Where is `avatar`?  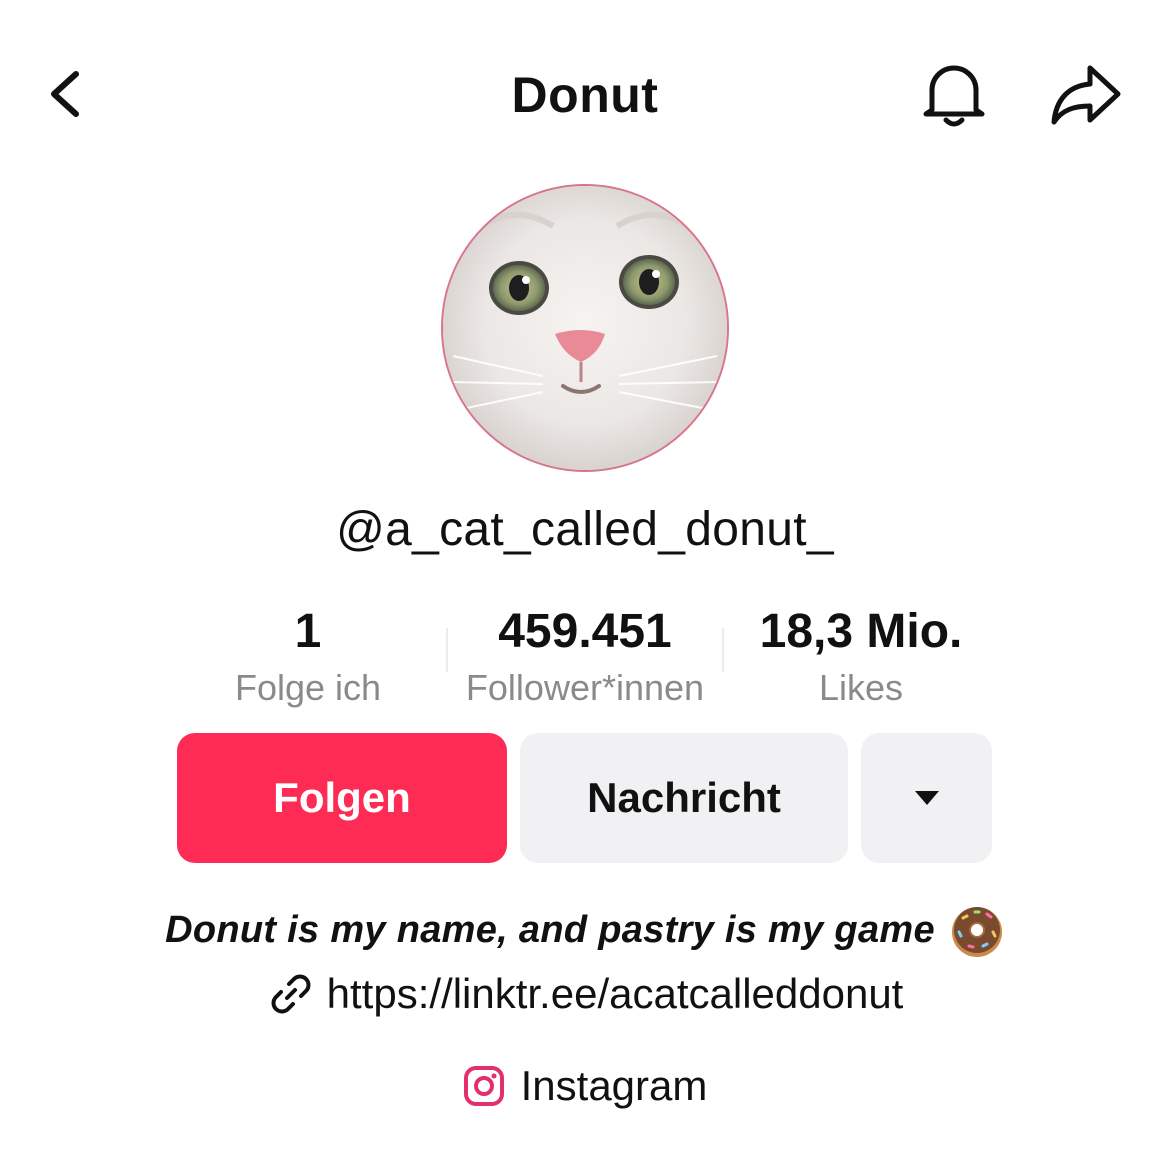 avatar is located at coordinates (585, 328).